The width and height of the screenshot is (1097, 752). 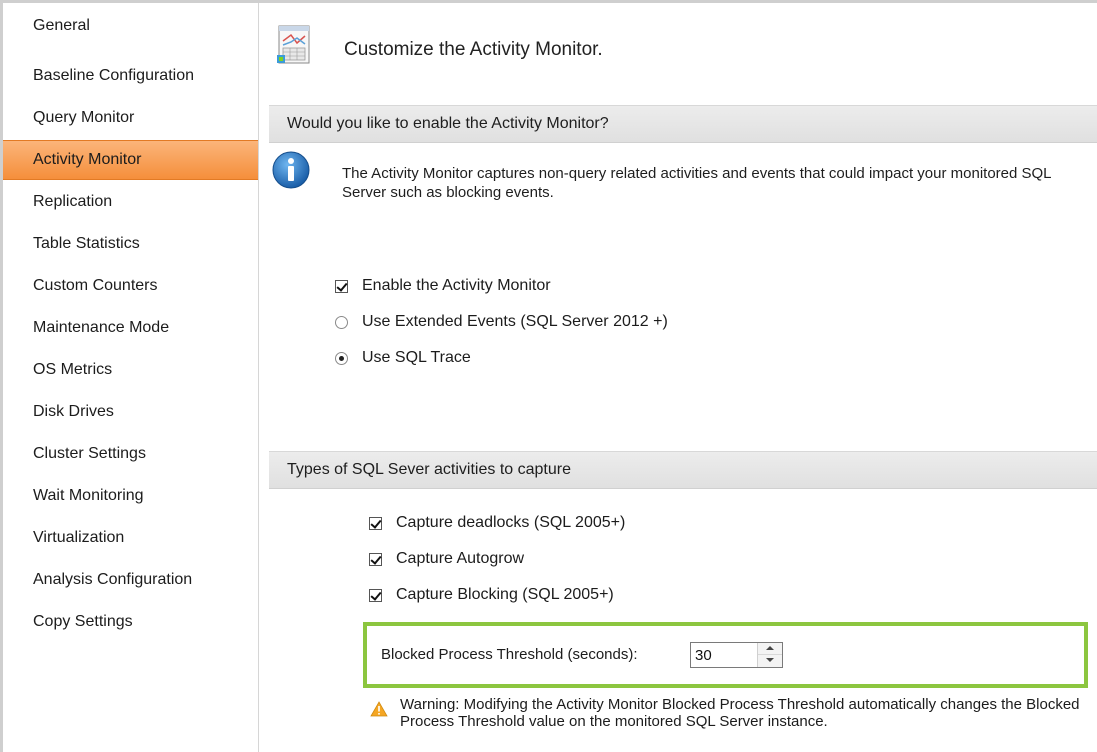 I want to click on sidebar-item-maintenance-mode: Maintenance Mode, so click(x=130, y=328).